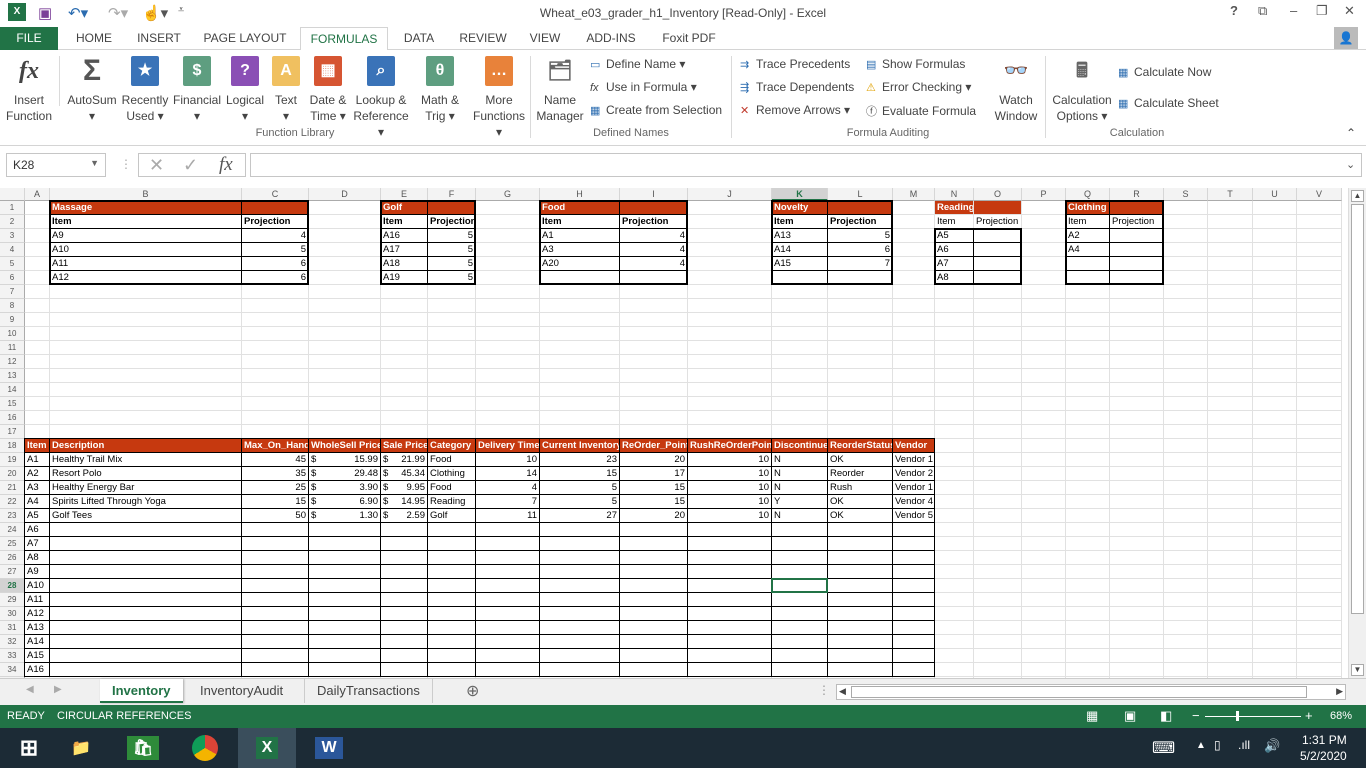 The height and width of the screenshot is (768, 1366). What do you see at coordinates (580, 418) in the screenshot?
I see `cell-H16` at bounding box center [580, 418].